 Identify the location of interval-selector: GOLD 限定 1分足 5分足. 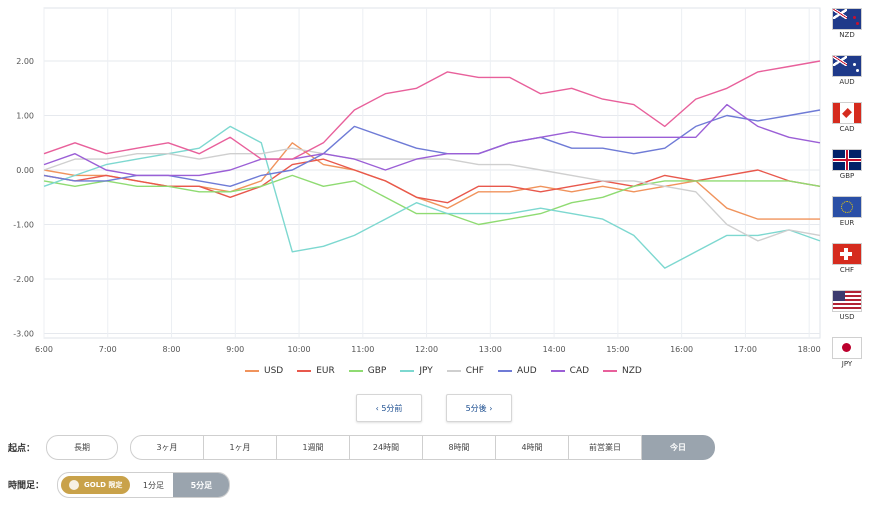
(144, 485).